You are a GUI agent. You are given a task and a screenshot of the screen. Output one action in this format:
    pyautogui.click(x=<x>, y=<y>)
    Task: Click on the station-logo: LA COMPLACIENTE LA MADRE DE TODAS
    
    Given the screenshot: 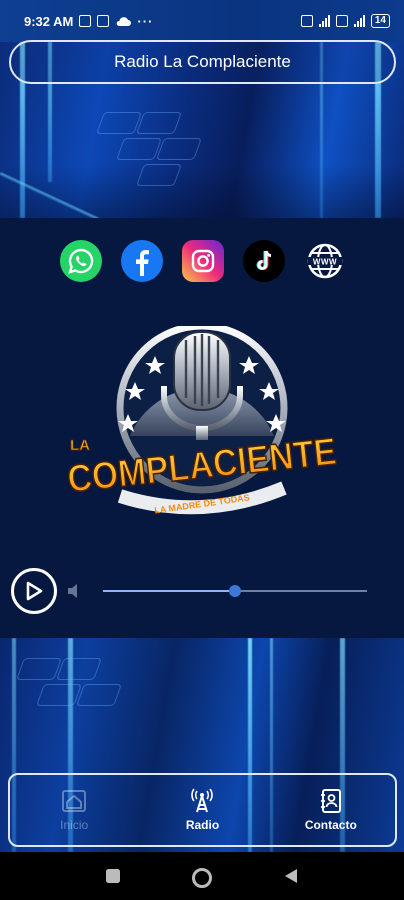 What is the action you would take?
    pyautogui.click(x=202, y=421)
    